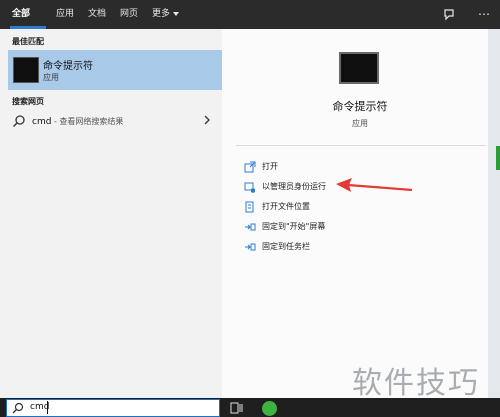 This screenshot has width=500, height=417. Describe the element at coordinates (237, 408) in the screenshot. I see `task-view-icon` at that location.